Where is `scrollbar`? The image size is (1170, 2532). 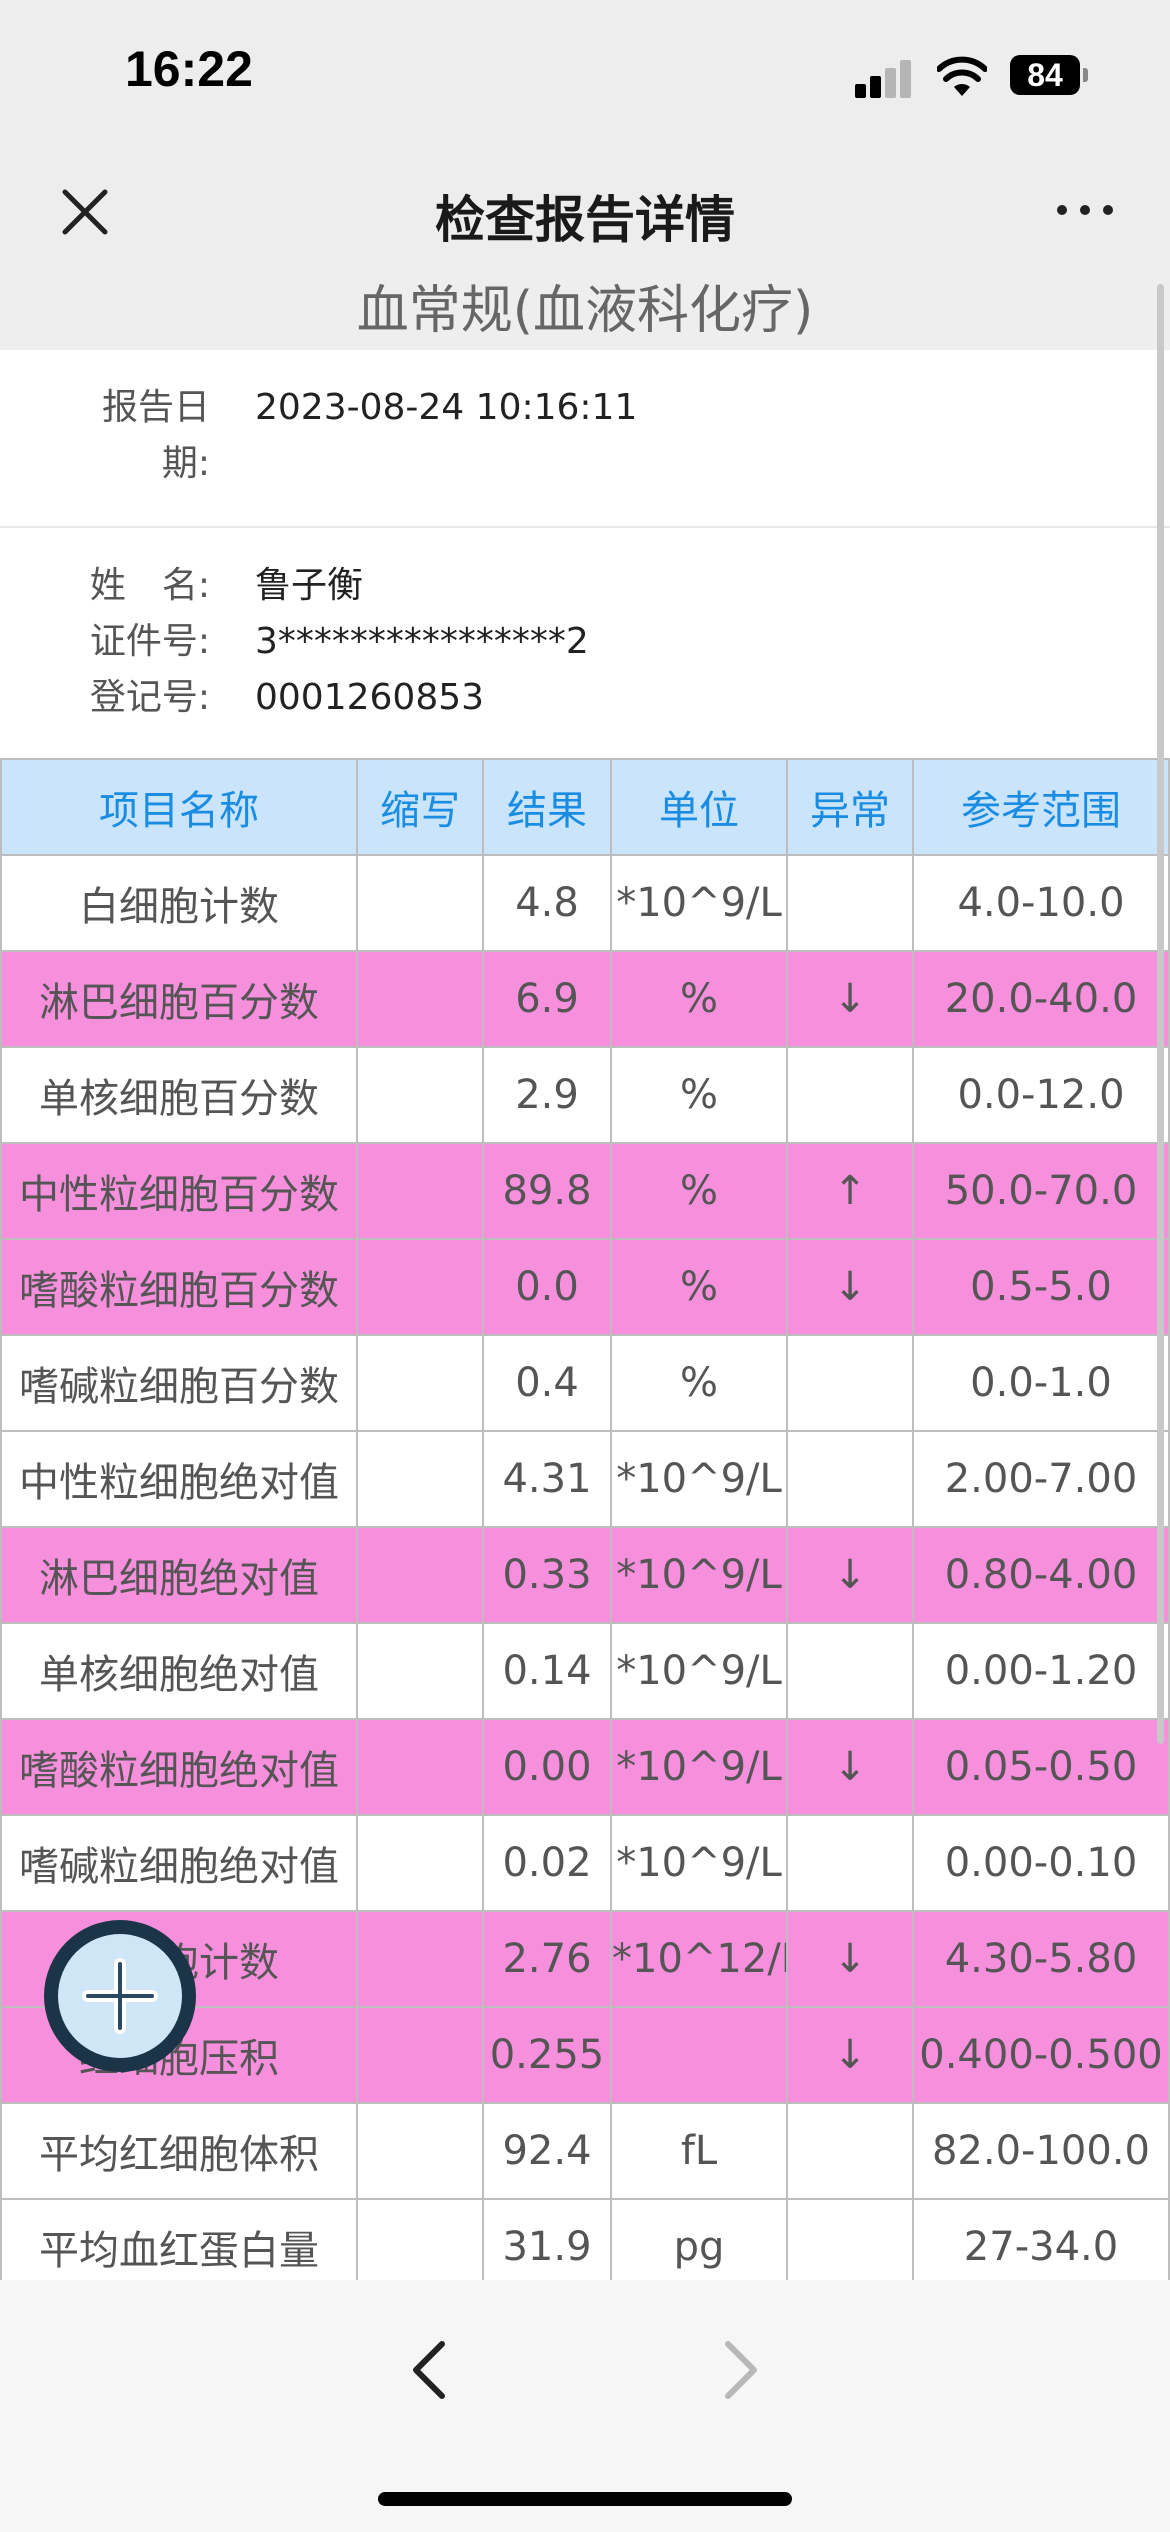
scrollbar is located at coordinates (1160, 1014).